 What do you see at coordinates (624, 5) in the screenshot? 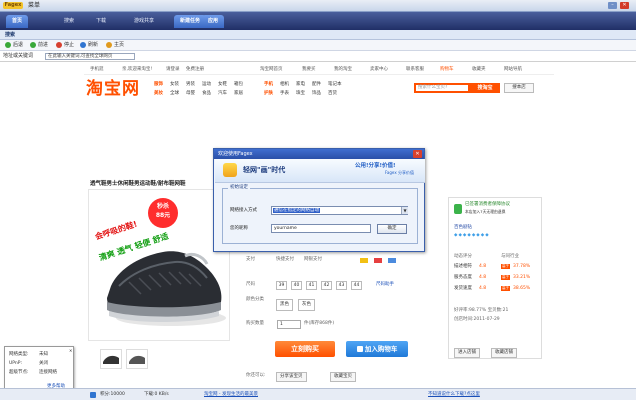
I see `close-icon: ✕` at bounding box center [624, 5].